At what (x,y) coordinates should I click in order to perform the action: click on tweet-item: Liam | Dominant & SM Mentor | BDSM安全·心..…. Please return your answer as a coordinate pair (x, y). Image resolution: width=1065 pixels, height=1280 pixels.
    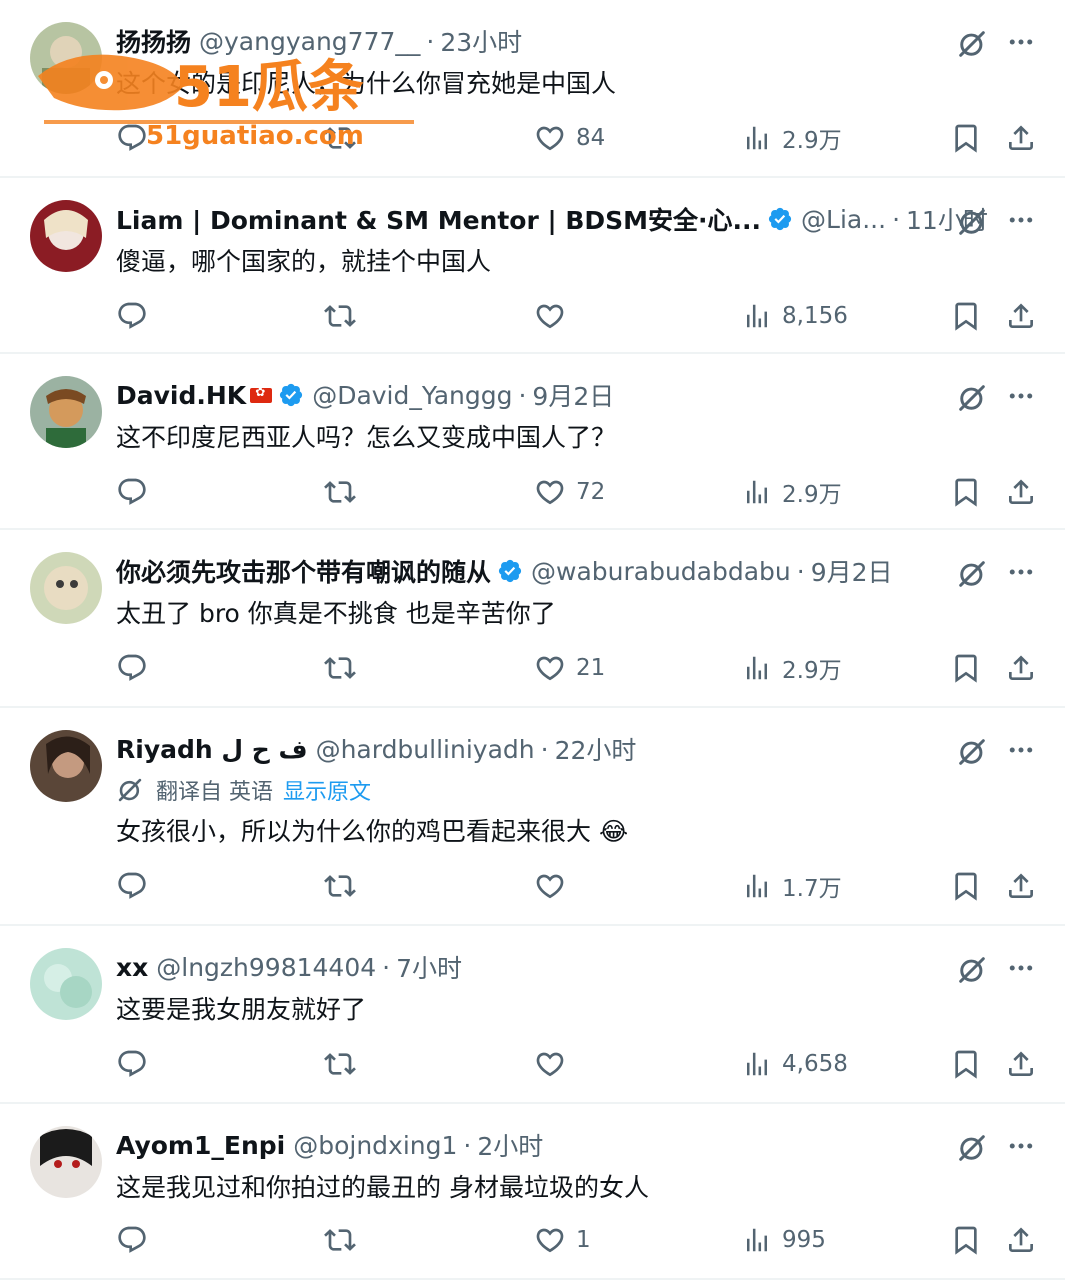
    Looking at the image, I should click on (532, 266).